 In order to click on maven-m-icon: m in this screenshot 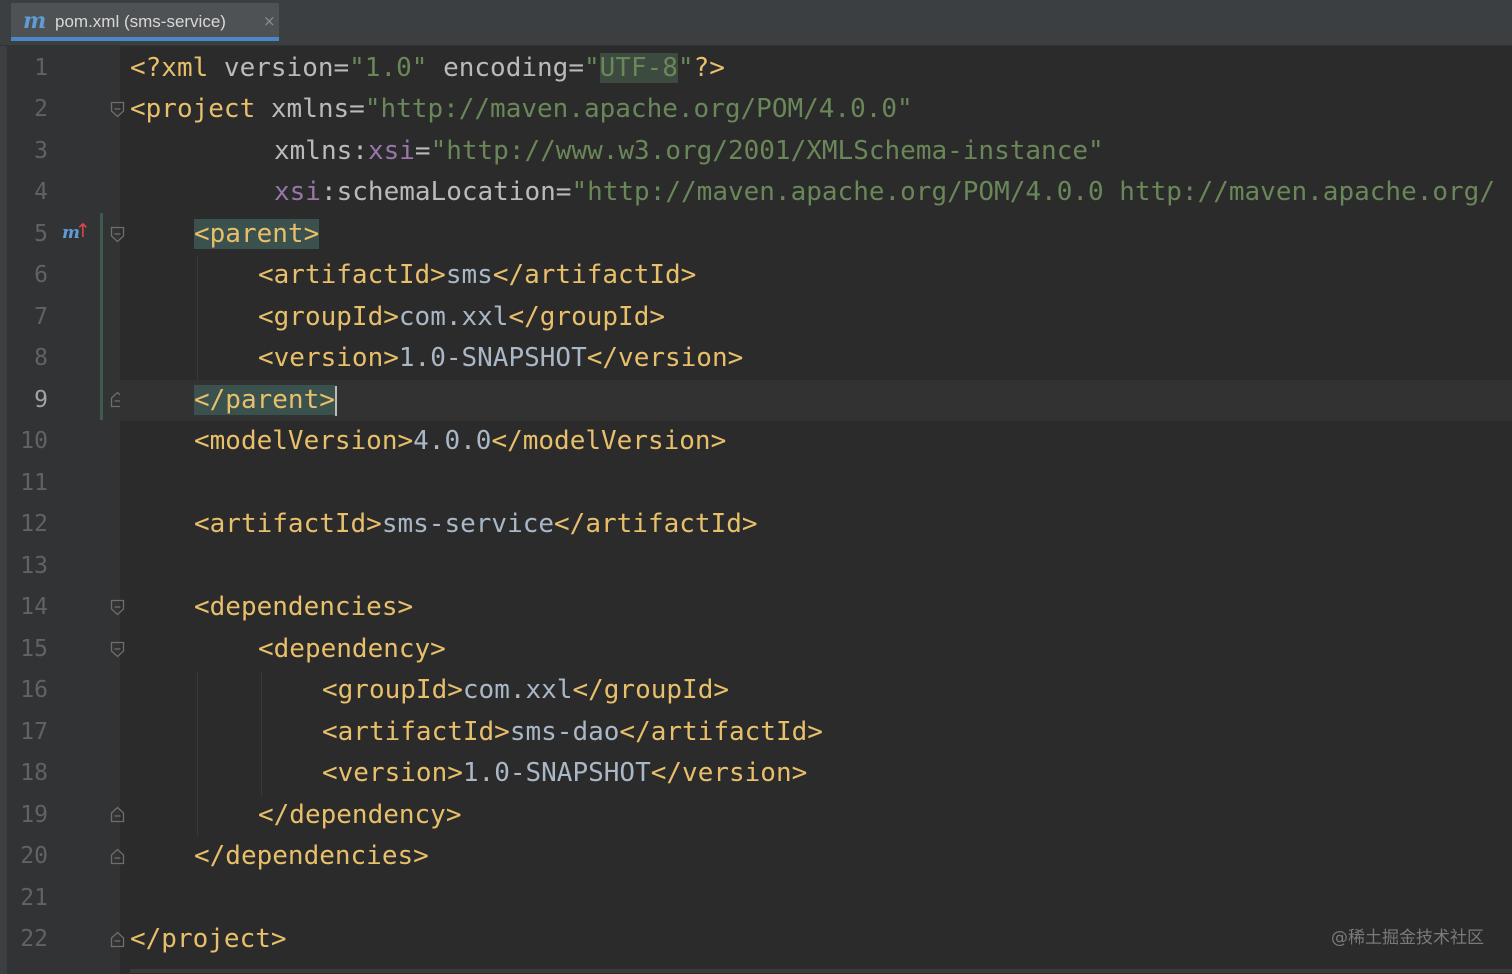, I will do `click(35, 21)`.